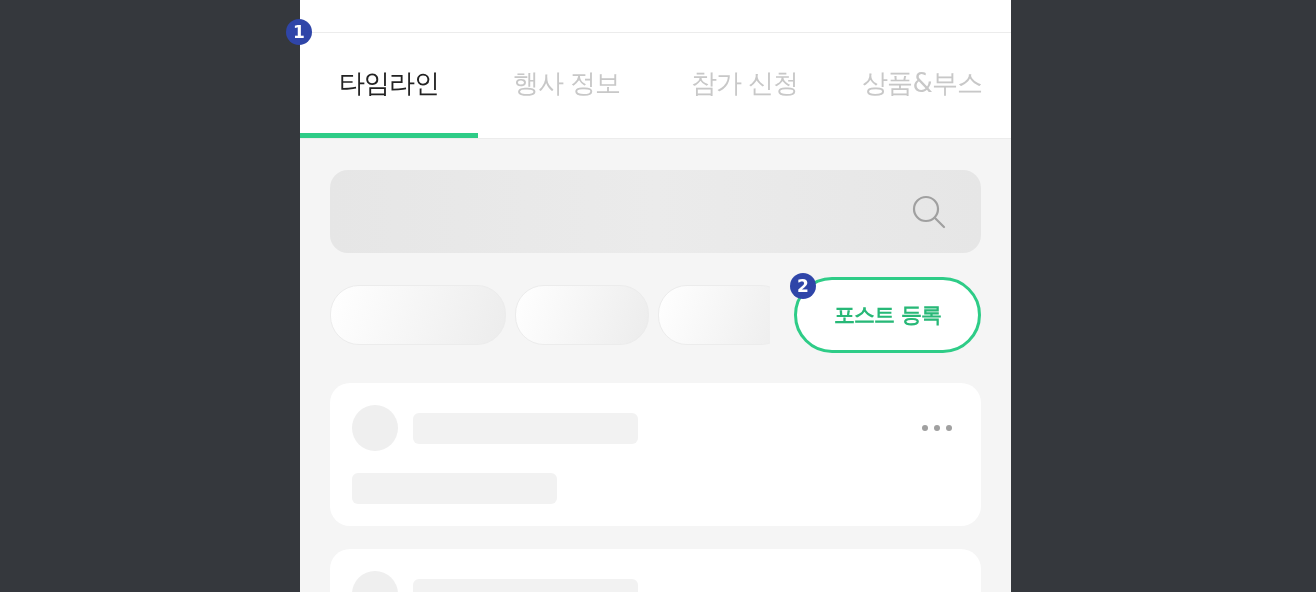 The width and height of the screenshot is (1316, 592). Describe the element at coordinates (803, 285) in the screenshot. I see `step-marker: 2` at that location.